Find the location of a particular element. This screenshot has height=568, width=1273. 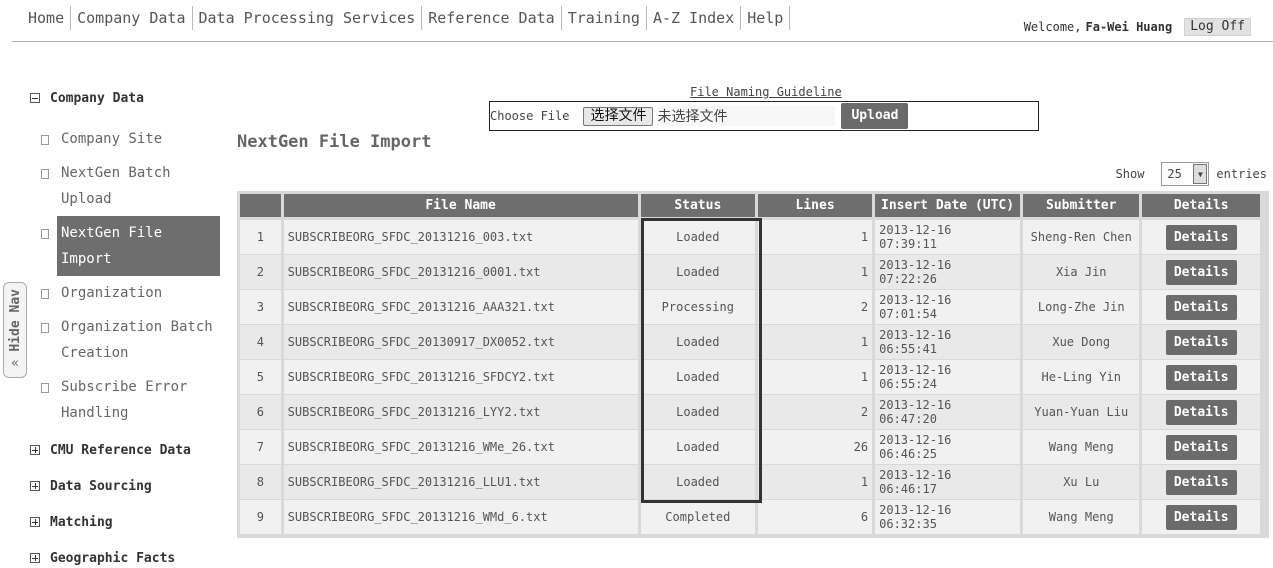

file-name-cell: SUBSCRIBEORG_SFDC_20131216_LLU1.txt is located at coordinates (460, 482).